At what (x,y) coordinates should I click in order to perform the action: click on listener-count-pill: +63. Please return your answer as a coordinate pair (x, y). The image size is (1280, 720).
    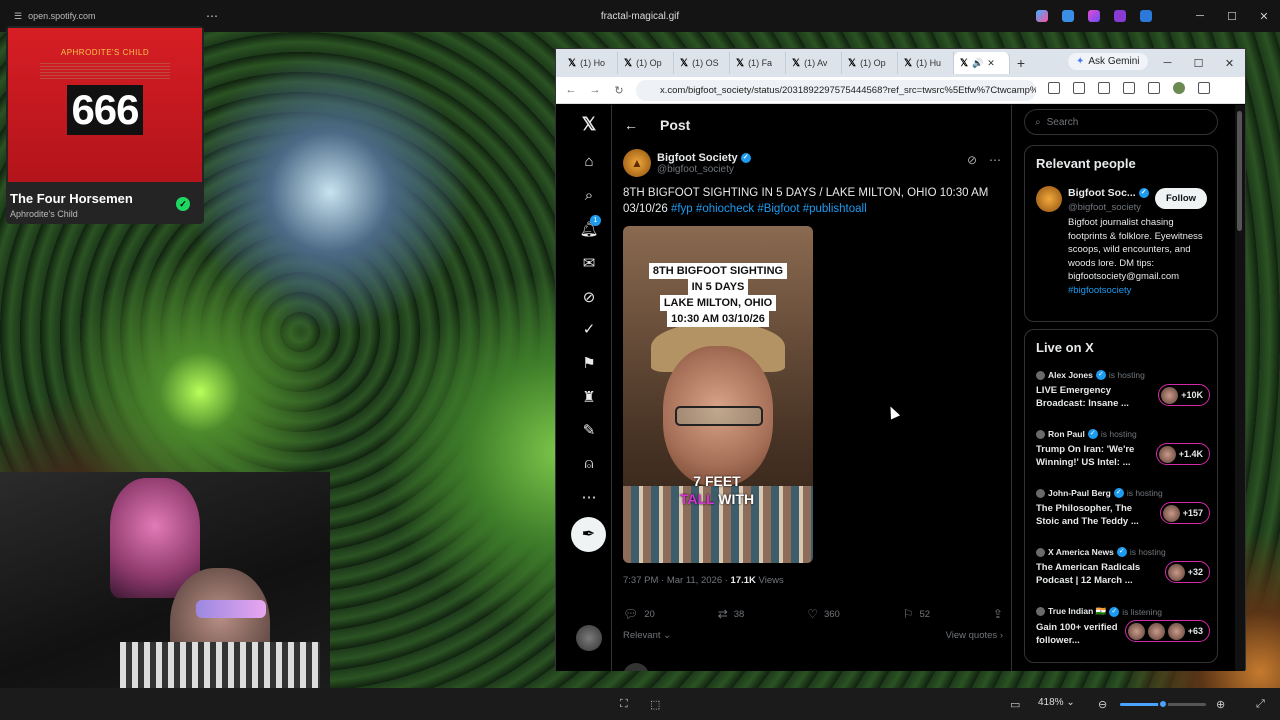
    Looking at the image, I should click on (1167, 631).